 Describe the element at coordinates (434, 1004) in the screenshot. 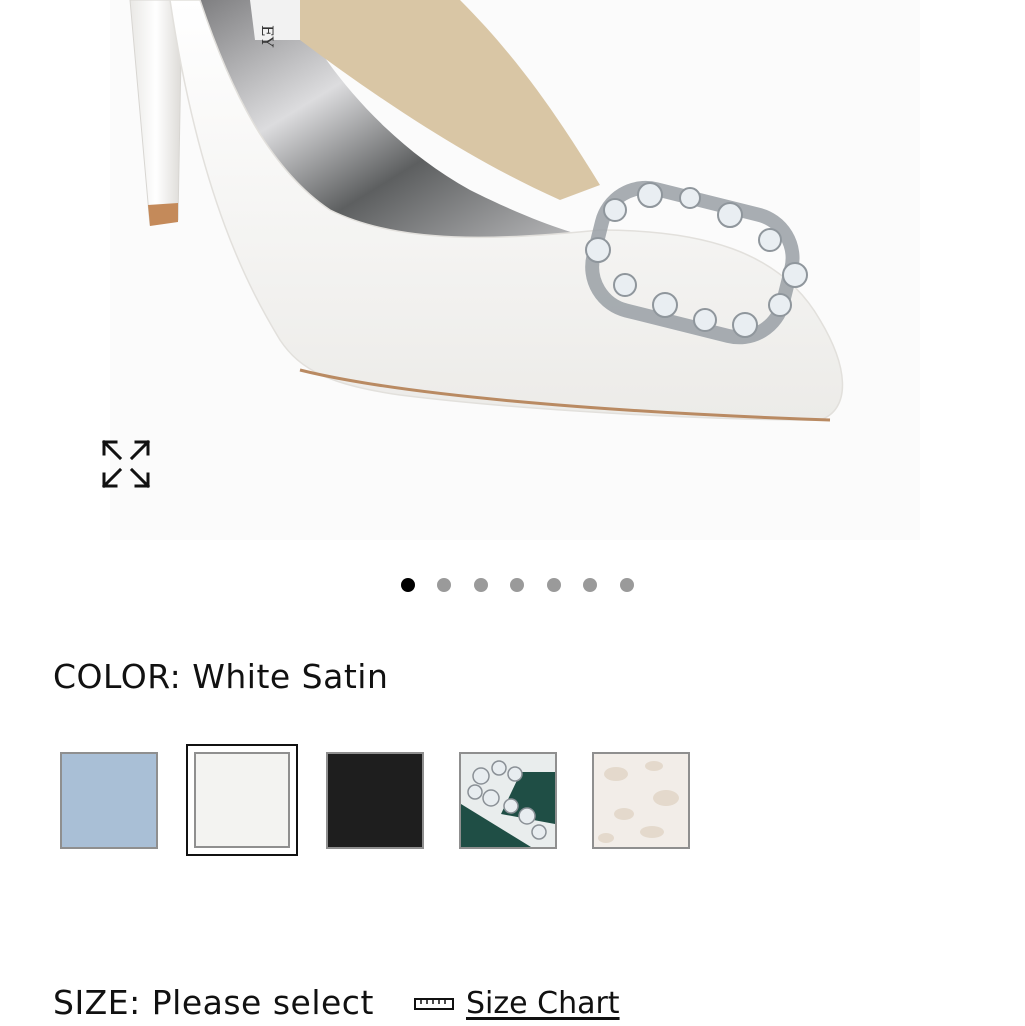

I see `ruler-icon` at that location.